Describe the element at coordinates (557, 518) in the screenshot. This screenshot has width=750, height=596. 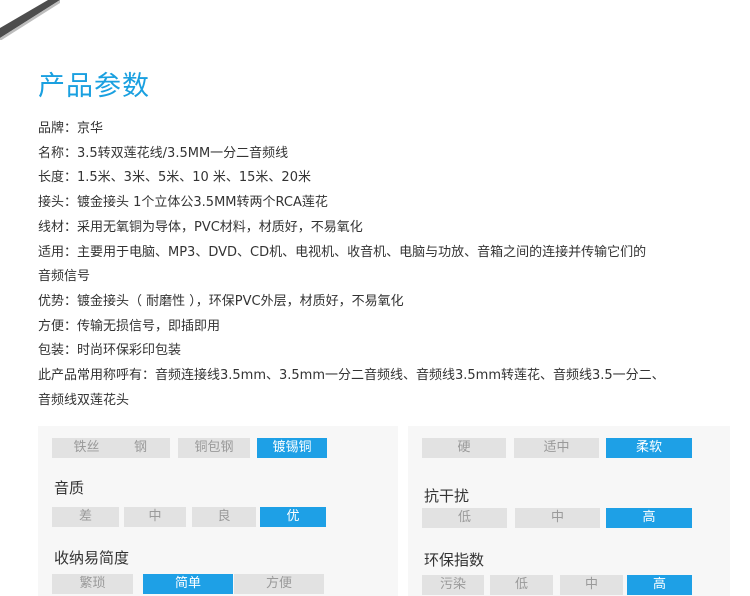
I see `interference-option: 中` at that location.